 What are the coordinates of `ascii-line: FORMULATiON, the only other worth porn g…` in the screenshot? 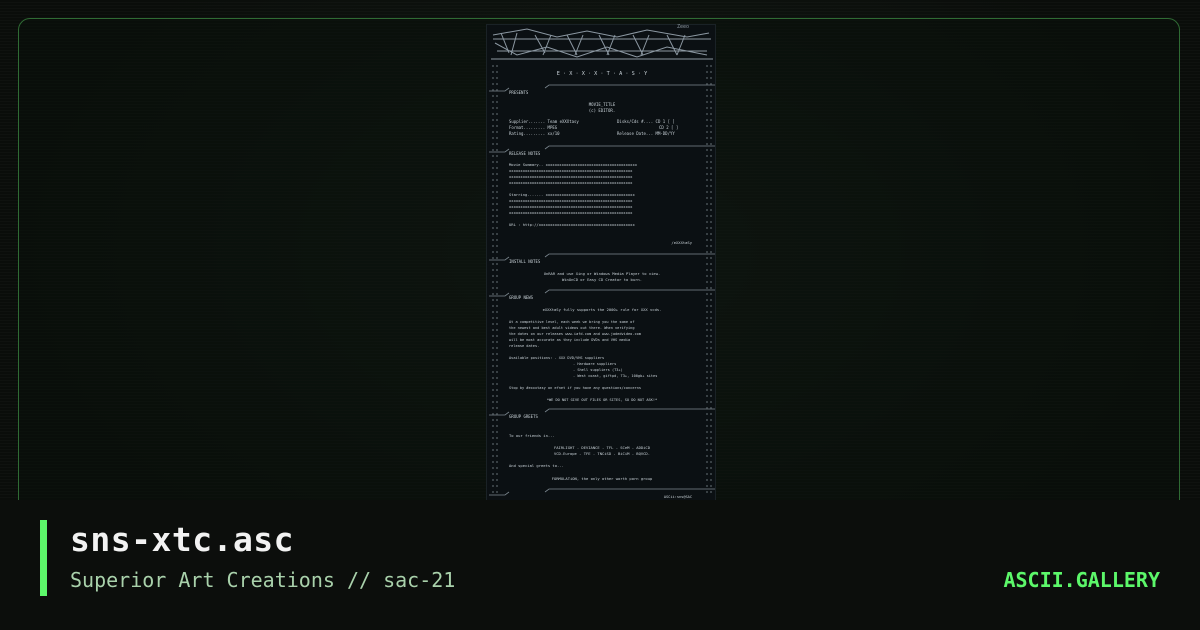 It's located at (602, 478).